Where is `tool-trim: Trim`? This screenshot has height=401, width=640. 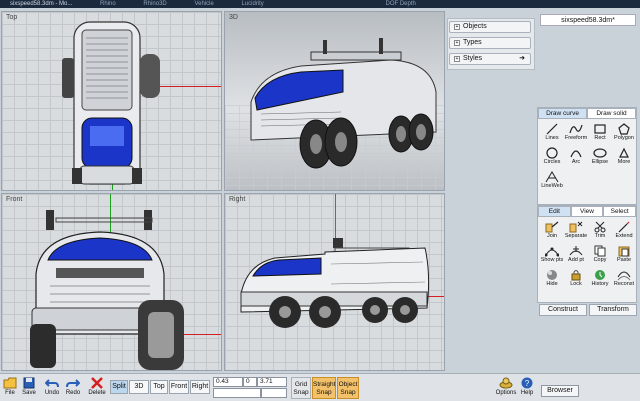 tool-trim: Trim is located at coordinates (600, 231).